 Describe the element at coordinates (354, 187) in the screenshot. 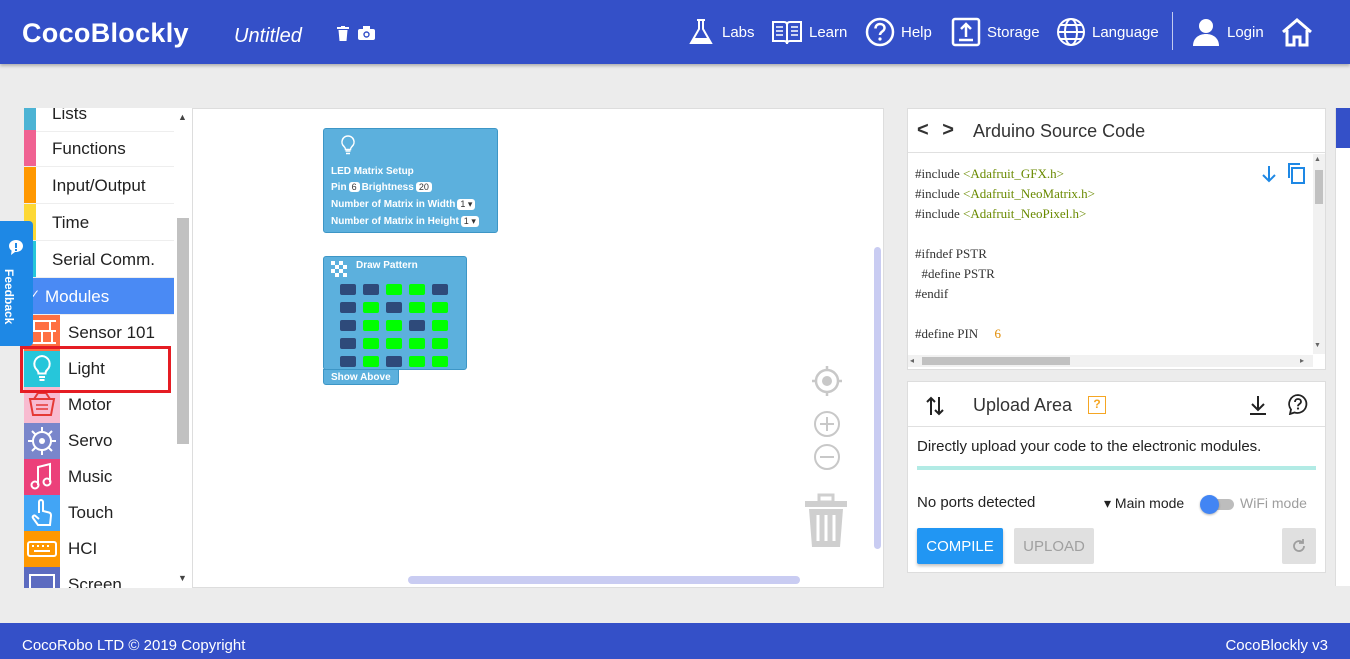

I see `pin-field: 6` at that location.